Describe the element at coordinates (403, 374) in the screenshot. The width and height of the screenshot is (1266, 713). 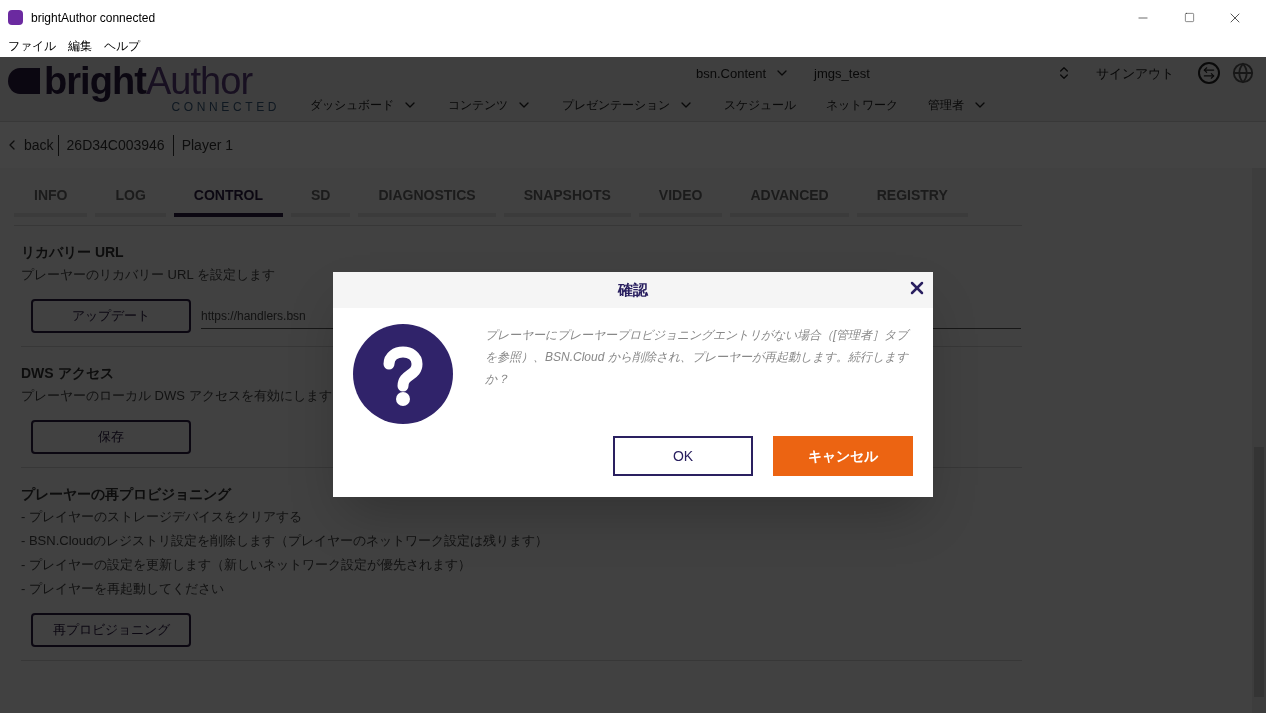
I see `question-icon` at that location.